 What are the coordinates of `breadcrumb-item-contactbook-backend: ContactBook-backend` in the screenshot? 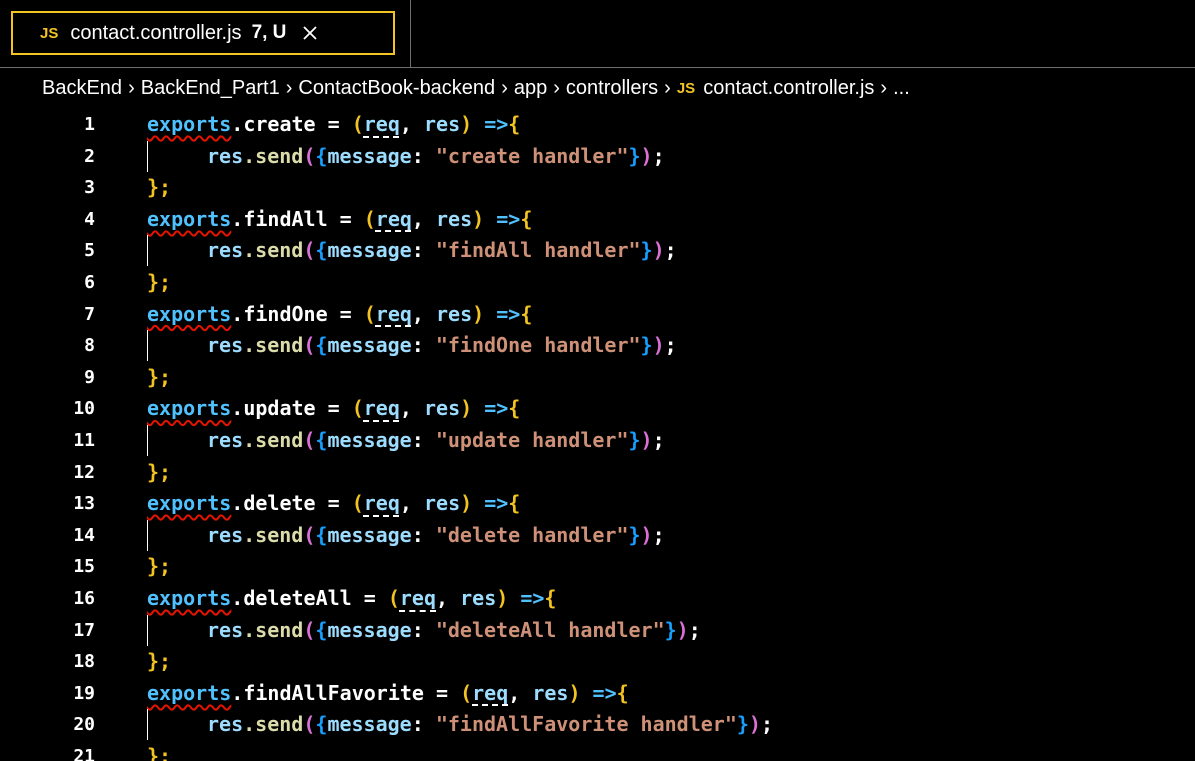 It's located at (396, 88).